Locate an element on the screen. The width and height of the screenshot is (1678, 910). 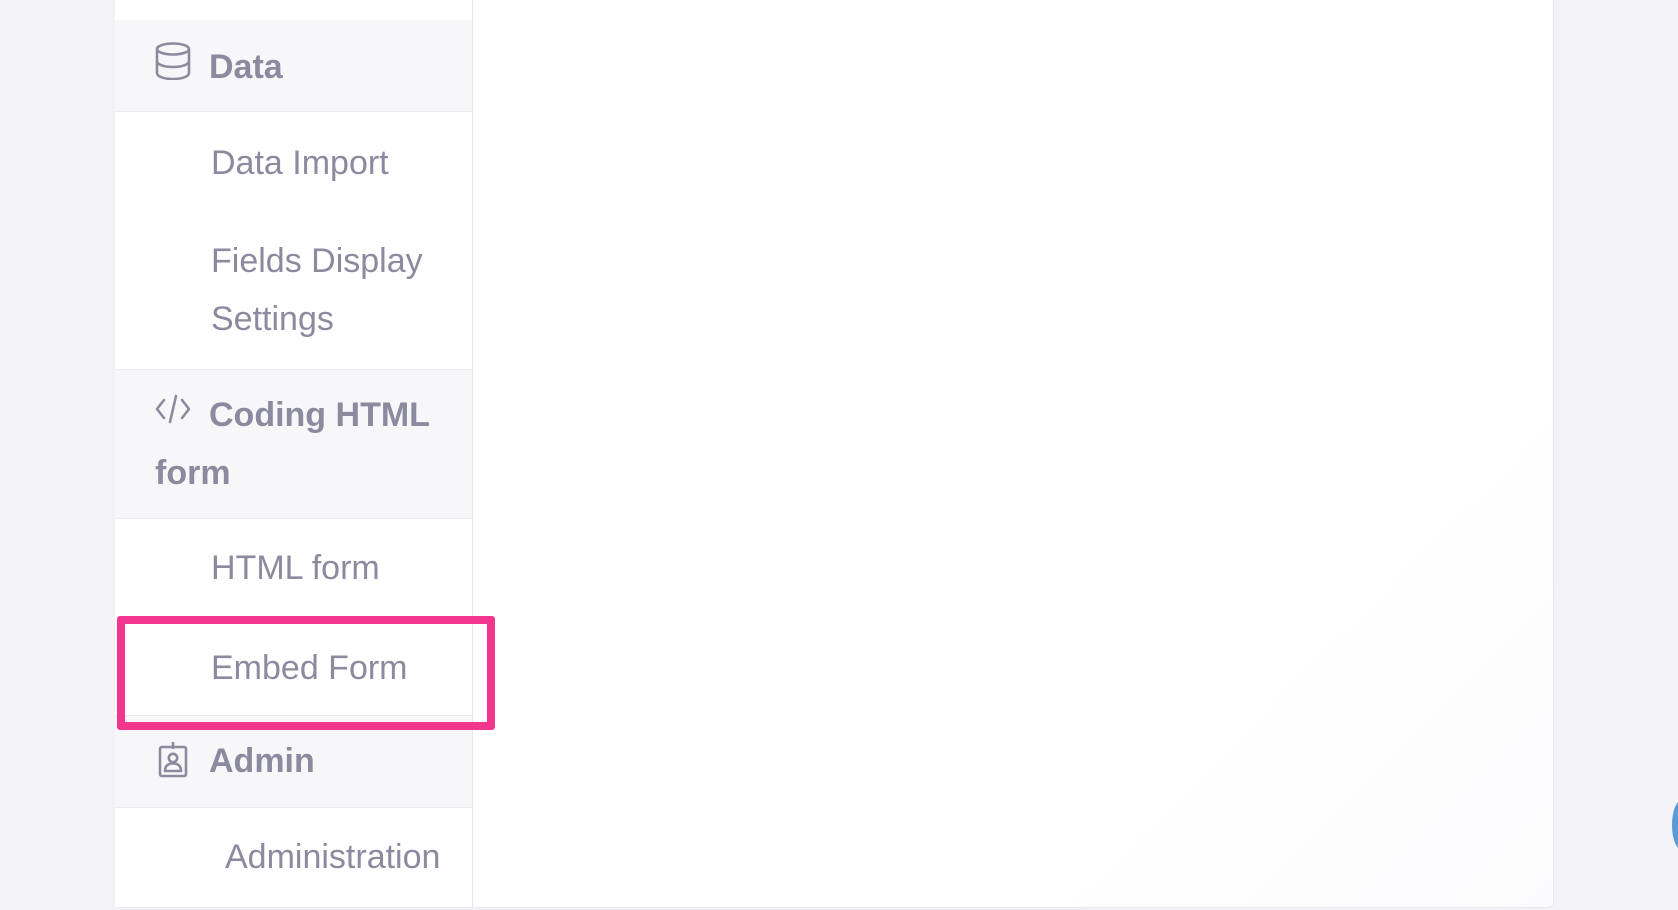
section-label-coding-html-form: Coding HTML form is located at coordinates (292, 444).